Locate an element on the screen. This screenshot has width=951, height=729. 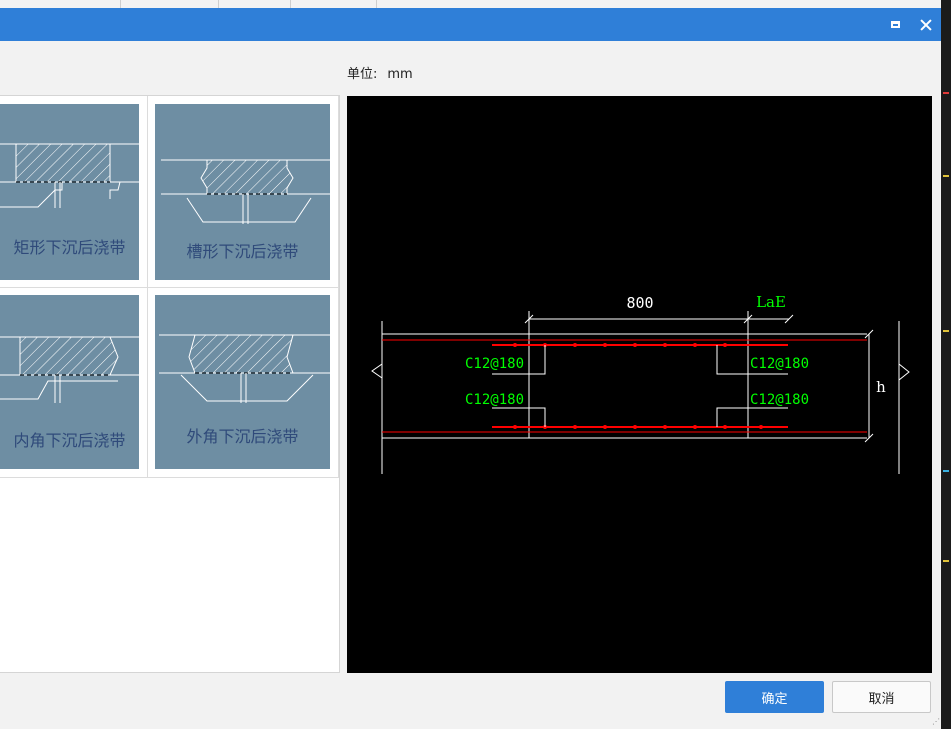
option-thumbnail: 槽形下沉后浇带 is located at coordinates (242, 192).